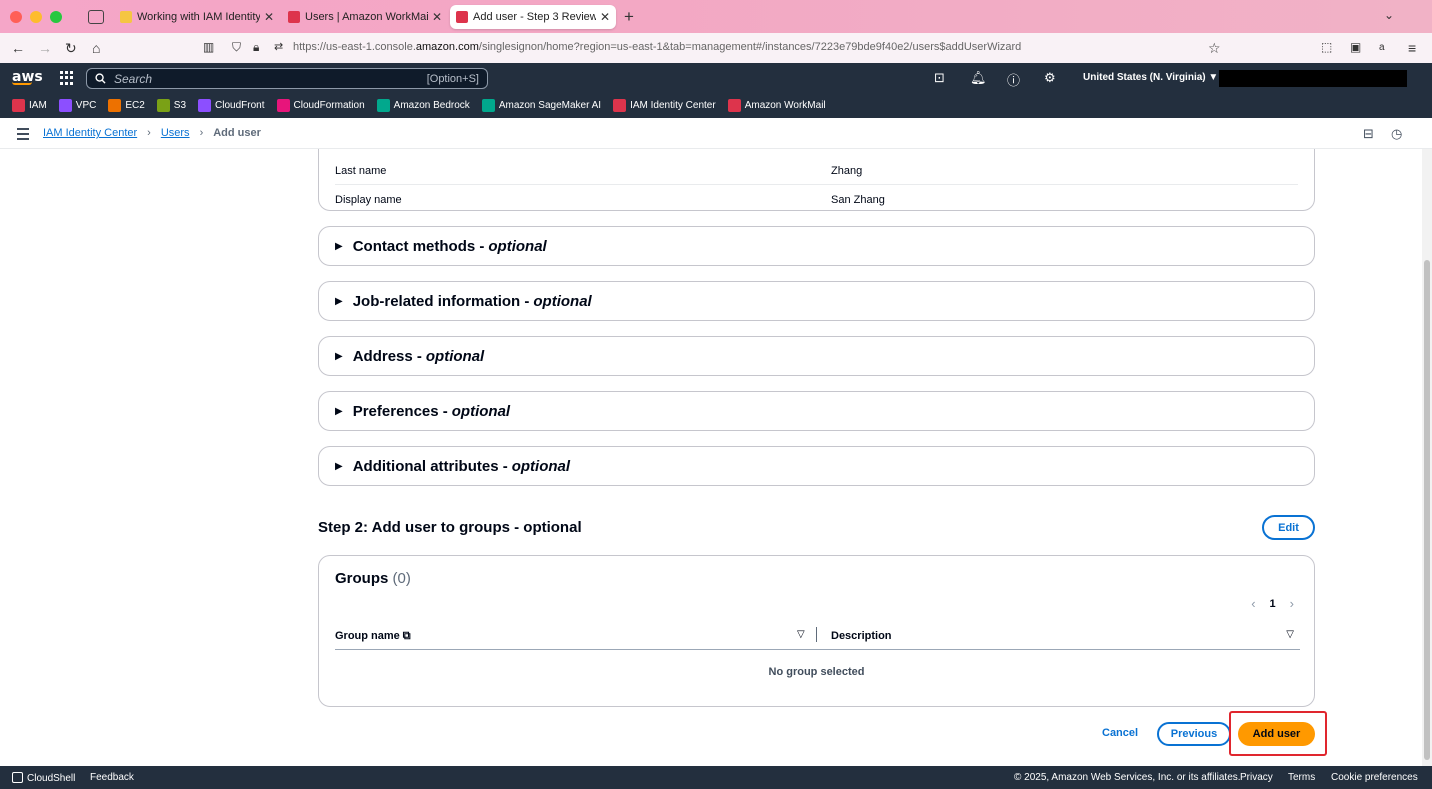 Image resolution: width=1432 pixels, height=789 pixels. What do you see at coordinates (1301, 777) in the screenshot?
I see `terms-link: Terms` at bounding box center [1301, 777].